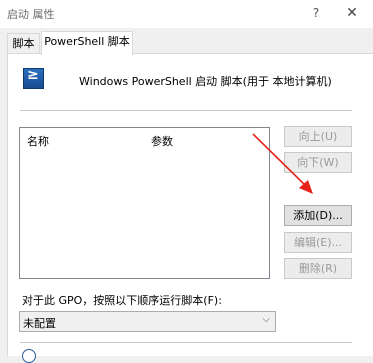  What do you see at coordinates (39, 323) in the screenshot?
I see `run-order-selected-value: 未配置` at bounding box center [39, 323].